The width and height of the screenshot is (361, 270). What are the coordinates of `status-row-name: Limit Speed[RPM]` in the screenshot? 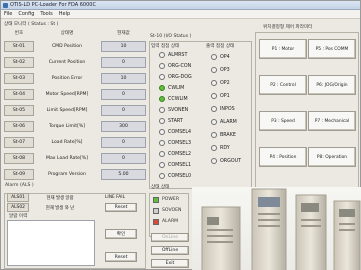 It's located at (67, 110).